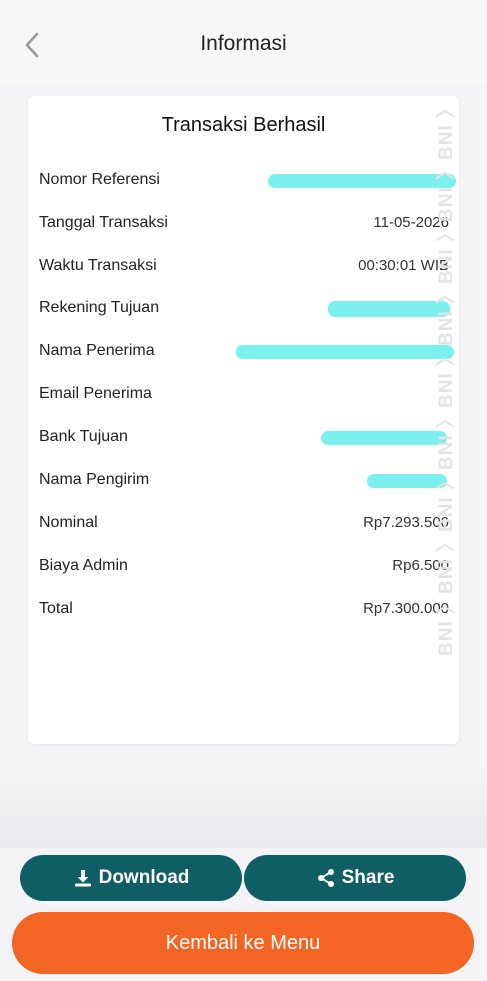 Image resolution: width=487 pixels, height=981 pixels. I want to click on row-nama-pengirim: Nama Pengirim, so click(244, 481).